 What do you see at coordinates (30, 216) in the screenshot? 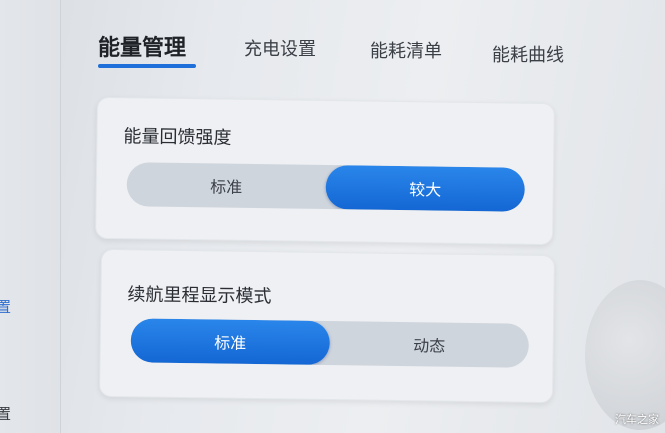
I see `left-sidebar: 置 置` at bounding box center [30, 216].